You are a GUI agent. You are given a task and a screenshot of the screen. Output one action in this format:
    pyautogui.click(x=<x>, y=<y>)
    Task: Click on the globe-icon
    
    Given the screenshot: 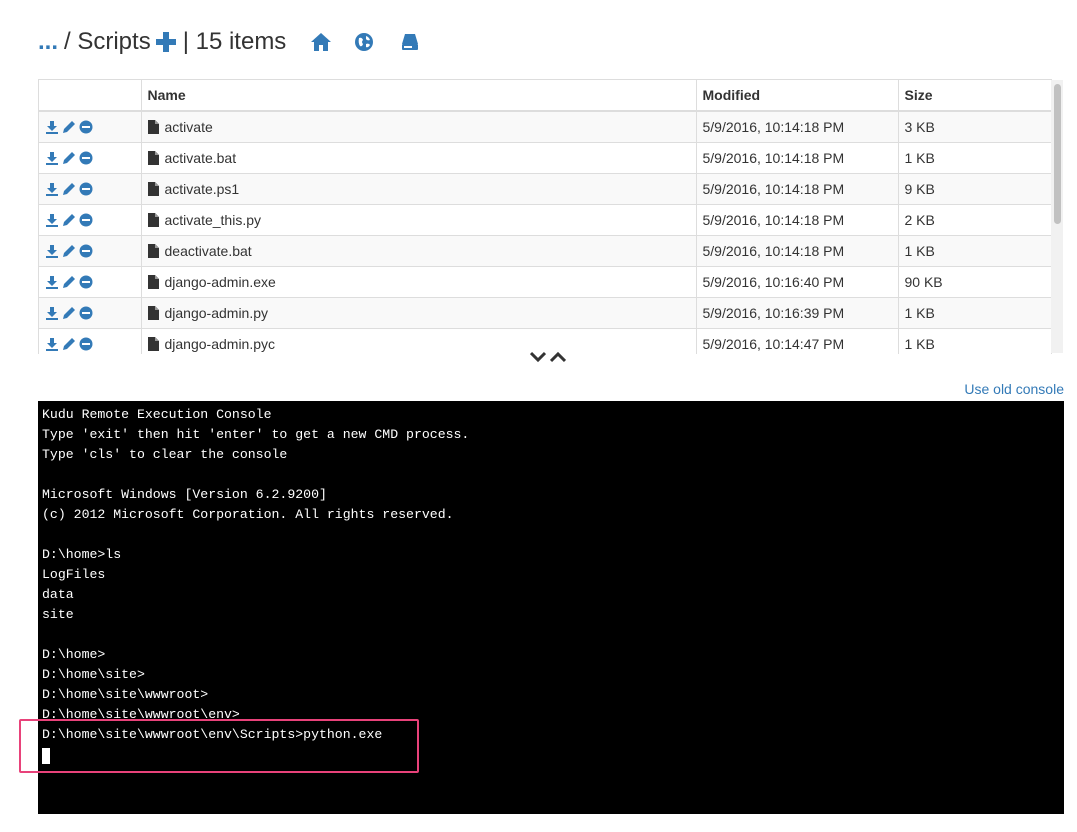 What is the action you would take?
    pyautogui.click(x=364, y=42)
    